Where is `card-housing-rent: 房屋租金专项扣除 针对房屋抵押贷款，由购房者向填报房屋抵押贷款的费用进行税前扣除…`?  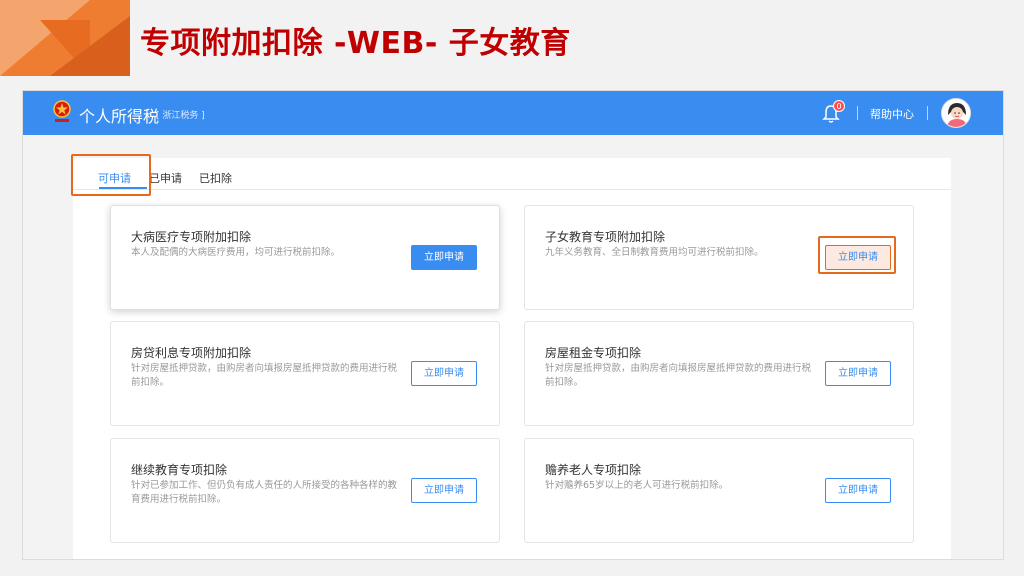 card-housing-rent: 房屋租金专项扣除 针对房屋抵押贷款，由购房者向填报房屋抵押贷款的费用进行税前扣除… is located at coordinates (719, 373).